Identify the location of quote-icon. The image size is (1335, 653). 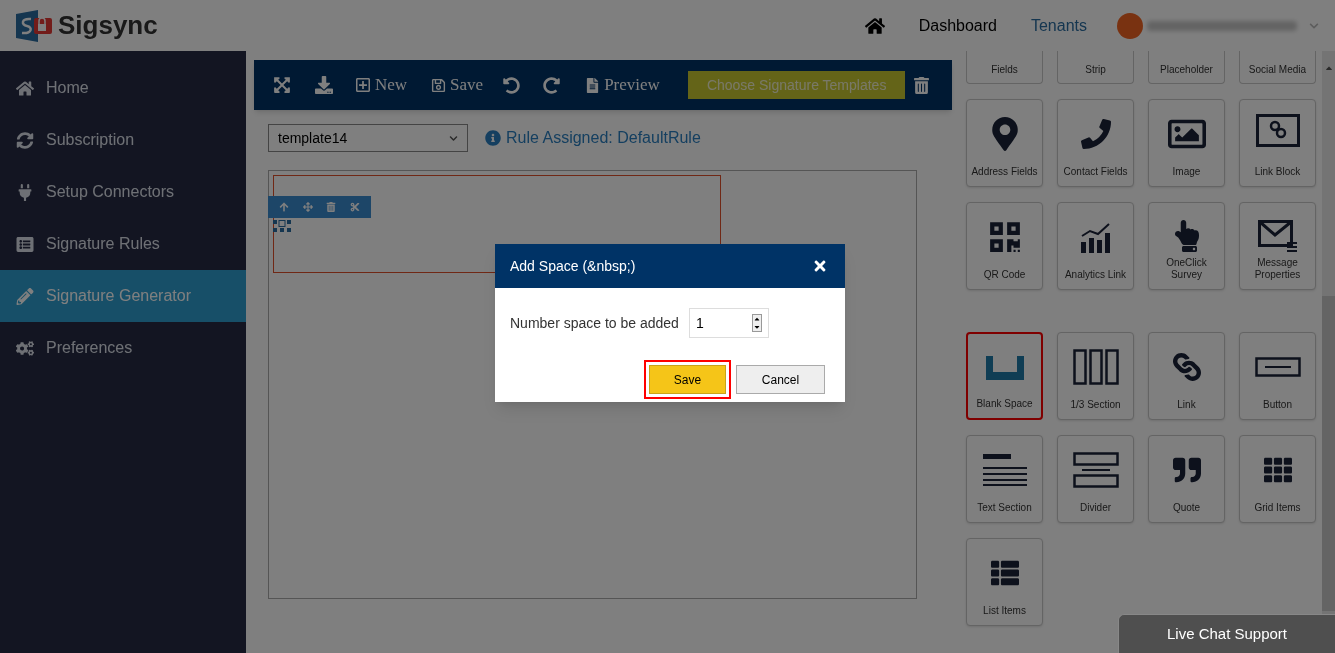
(1186, 470).